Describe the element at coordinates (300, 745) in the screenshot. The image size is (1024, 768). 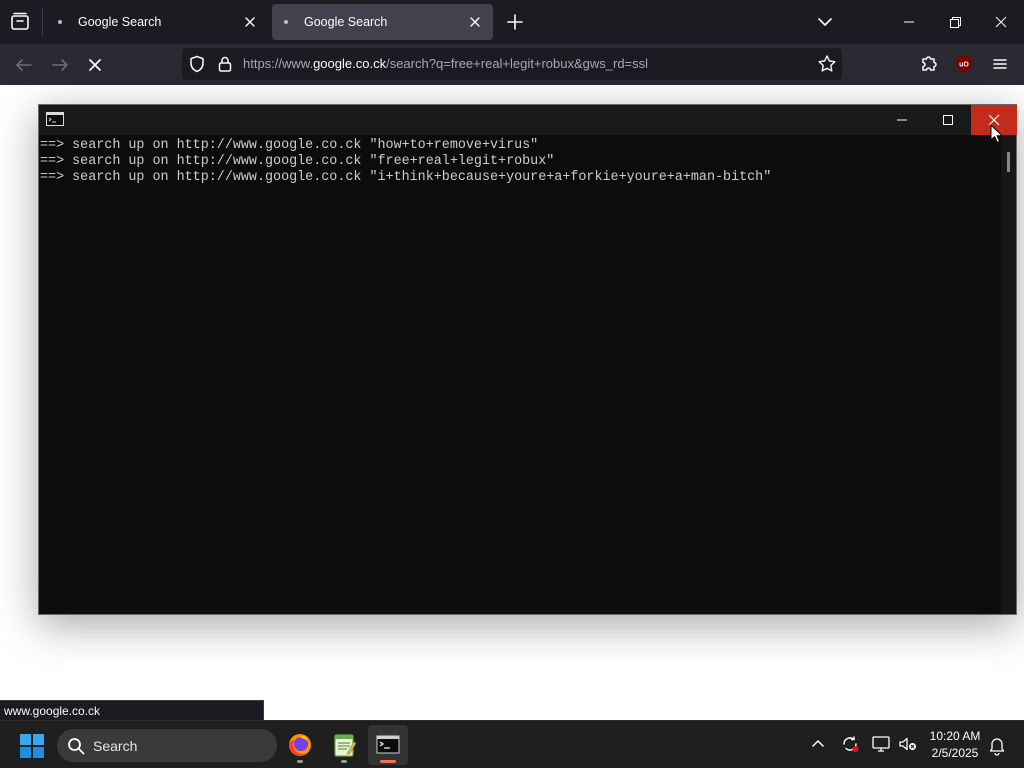
I see `firefox-icon` at that location.